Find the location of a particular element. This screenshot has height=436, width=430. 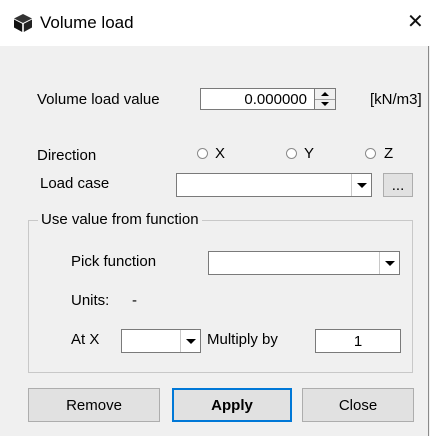

load-case-dropdown-icon is located at coordinates (361, 185).